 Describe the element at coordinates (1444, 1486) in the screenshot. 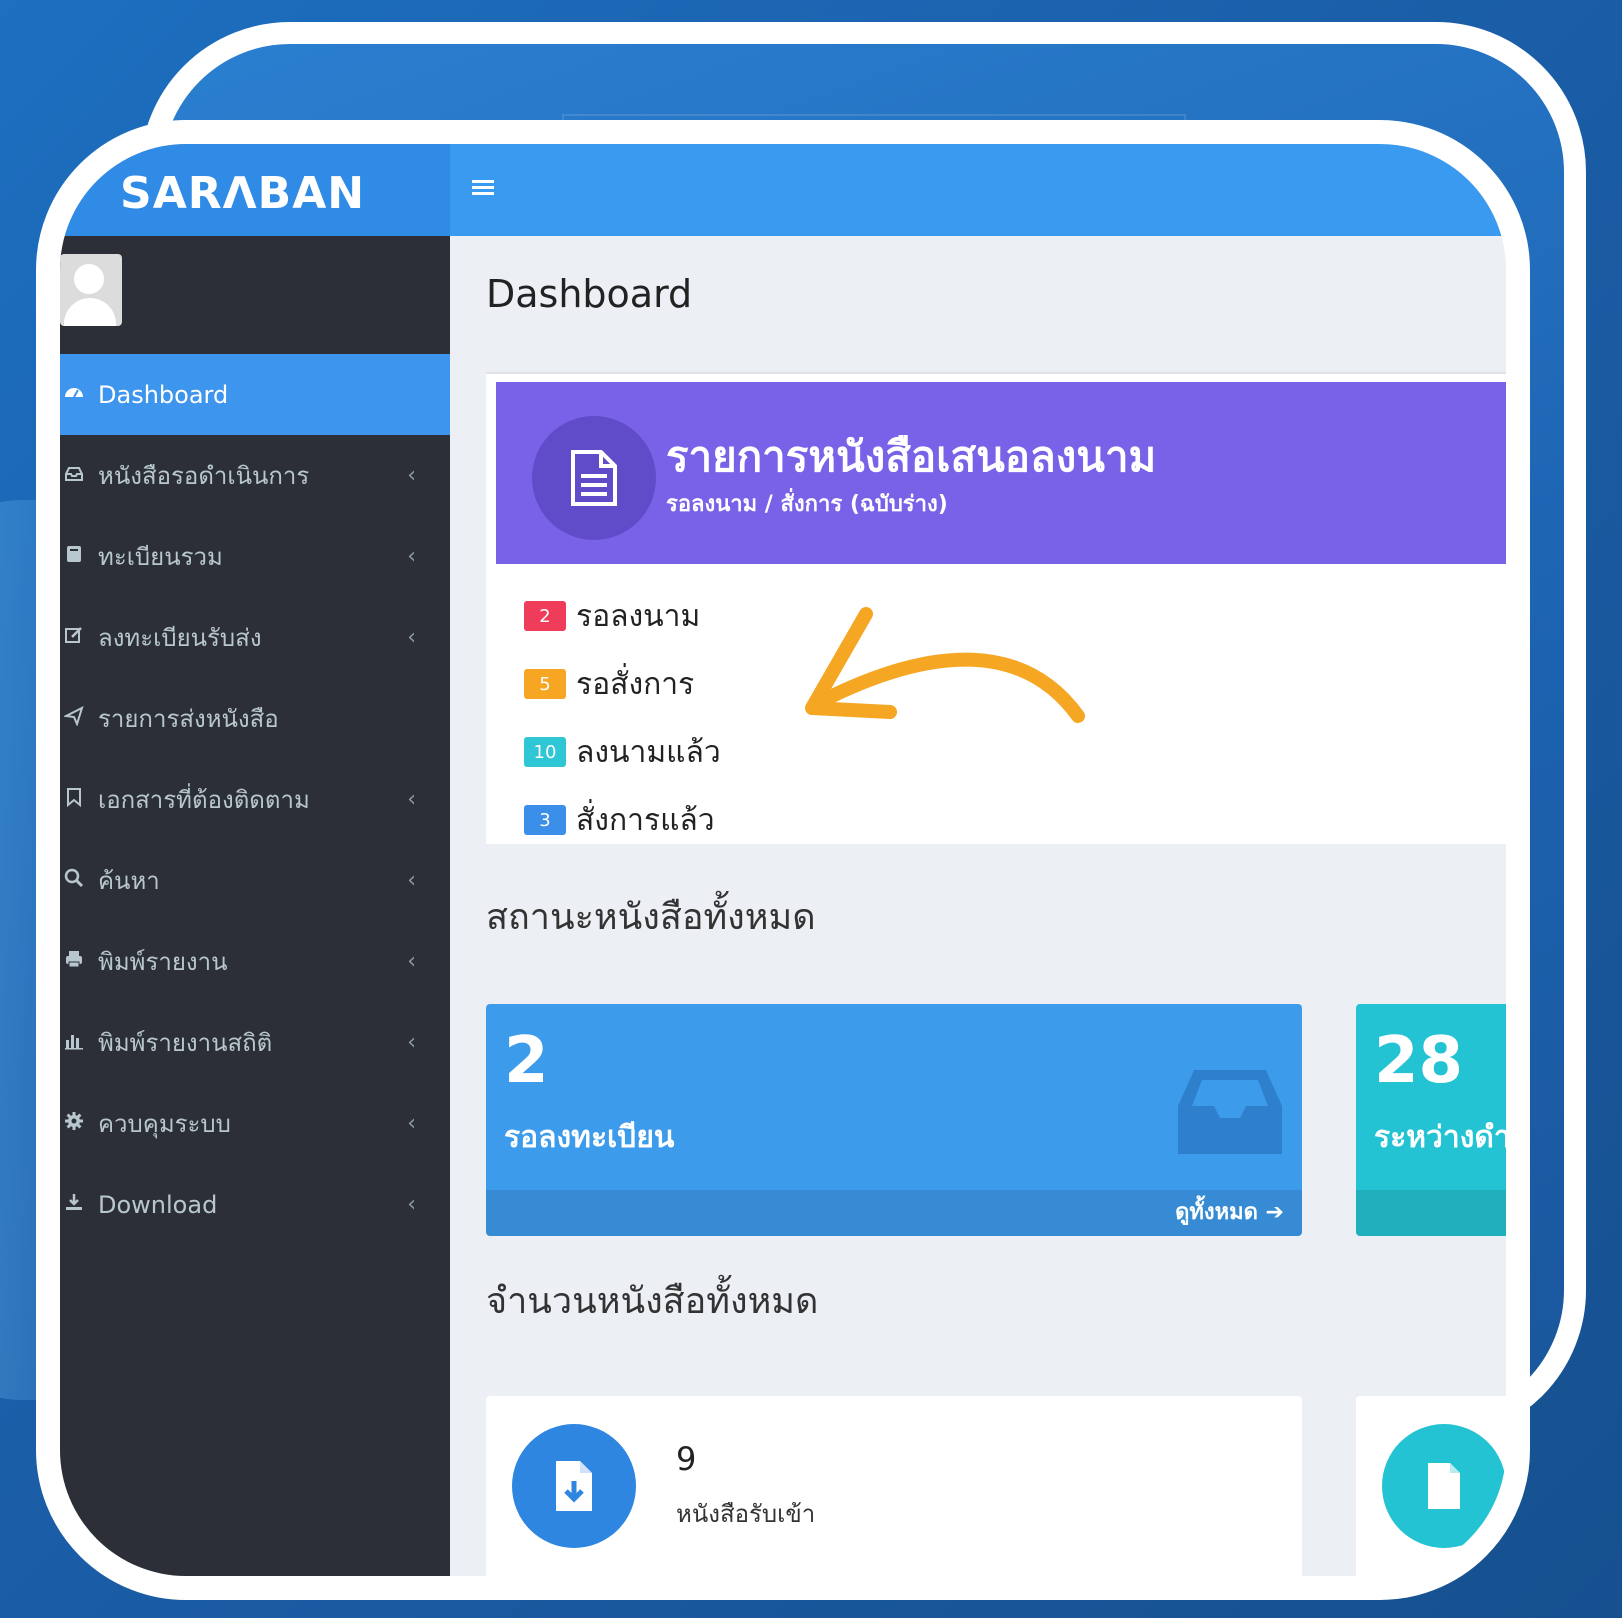

I see `file-icon` at that location.